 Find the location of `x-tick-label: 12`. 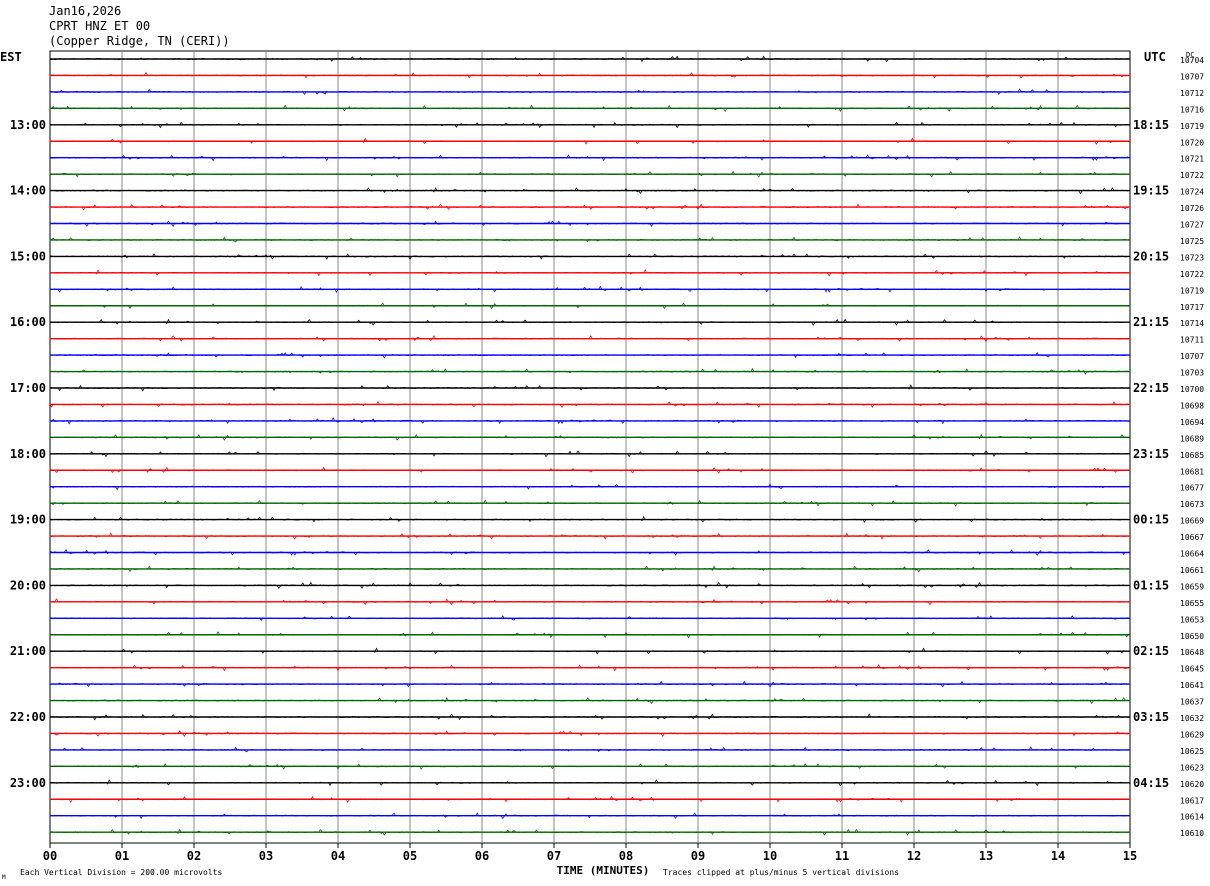

x-tick-label: 12 is located at coordinates (914, 856).